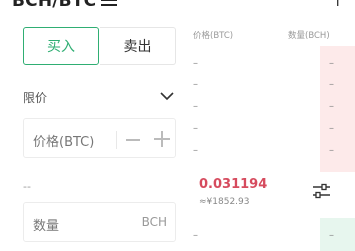 This screenshot has width=355, height=251. I want to click on ask-depth-bar, so click(337, 109).